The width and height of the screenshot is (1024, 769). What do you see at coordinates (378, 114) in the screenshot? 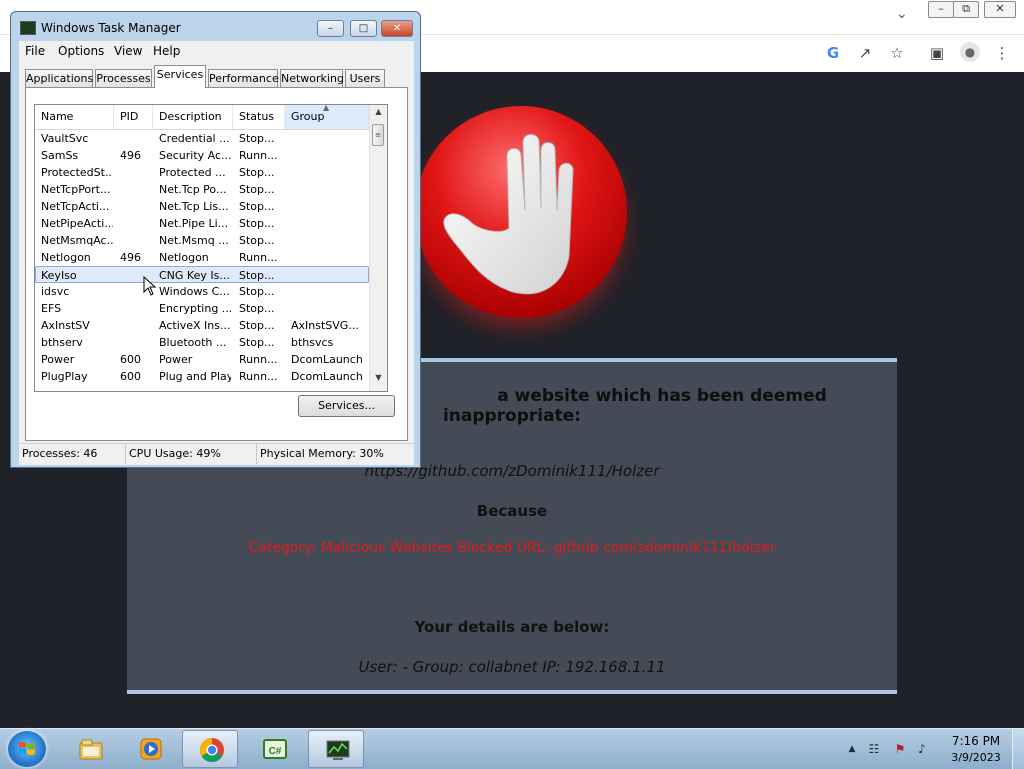
I see `scroll-up-arrow-icon: ▲` at bounding box center [378, 114].